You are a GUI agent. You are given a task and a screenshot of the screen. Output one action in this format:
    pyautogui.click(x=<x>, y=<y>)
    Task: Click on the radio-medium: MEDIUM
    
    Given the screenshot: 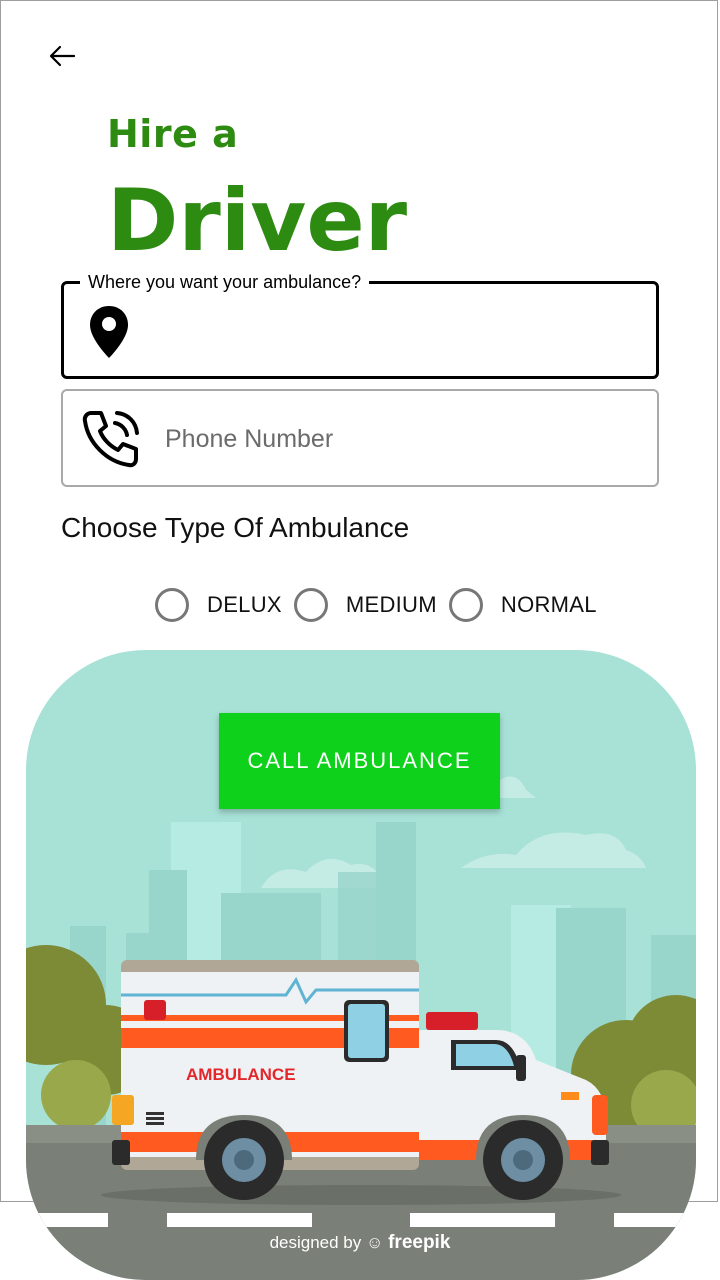 What is the action you would take?
    pyautogui.click(x=365, y=605)
    